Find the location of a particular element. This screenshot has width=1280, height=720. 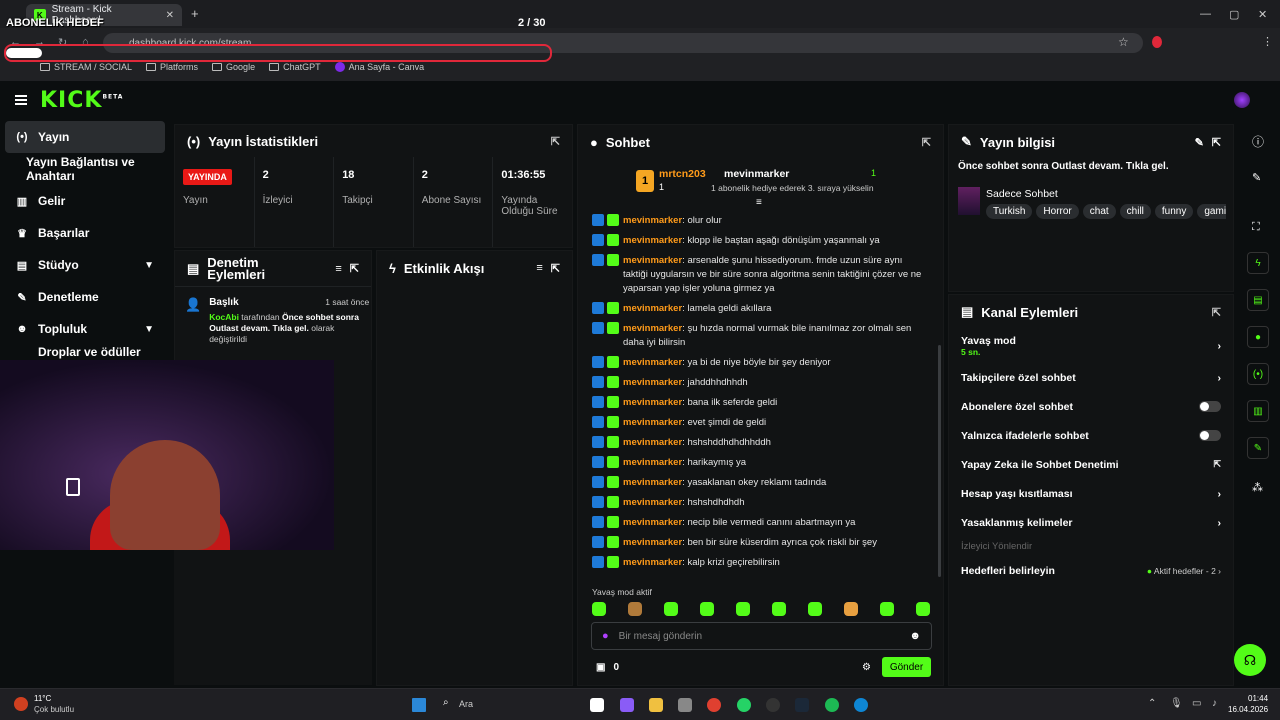

kick-logo: KICKBETA is located at coordinates (81, 100).